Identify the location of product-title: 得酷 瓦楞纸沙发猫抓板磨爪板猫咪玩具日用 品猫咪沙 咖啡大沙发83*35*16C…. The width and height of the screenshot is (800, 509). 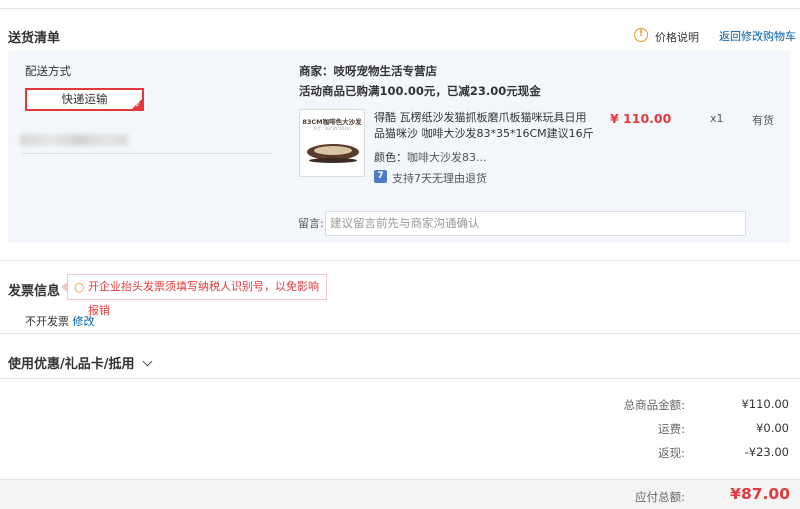
(484, 126).